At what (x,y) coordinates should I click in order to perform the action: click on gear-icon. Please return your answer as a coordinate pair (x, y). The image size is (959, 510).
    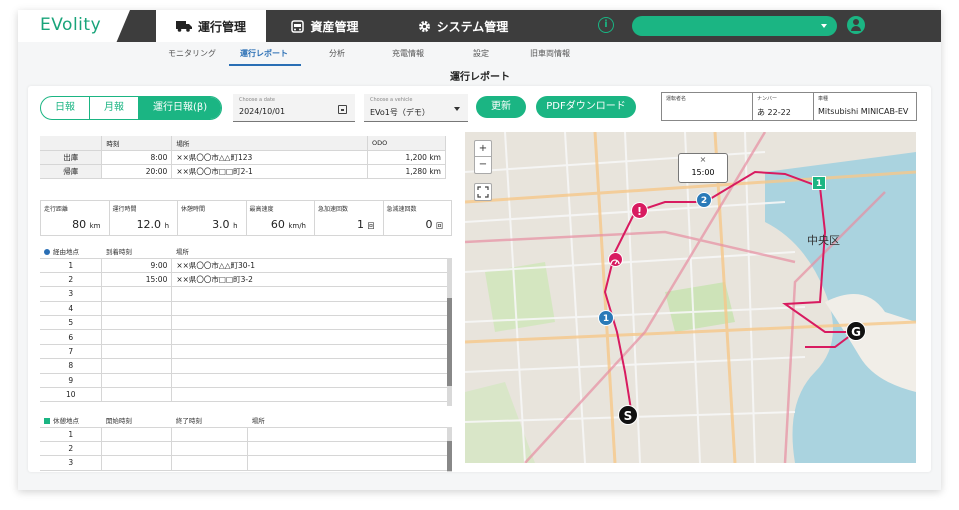
    Looking at the image, I should click on (424, 26).